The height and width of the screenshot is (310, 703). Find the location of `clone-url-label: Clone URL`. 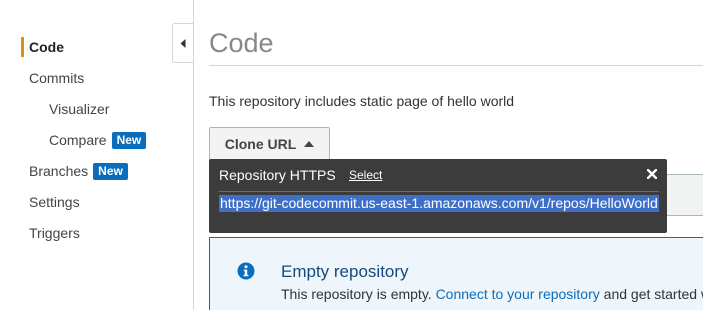

clone-url-label: Clone URL is located at coordinates (260, 143).